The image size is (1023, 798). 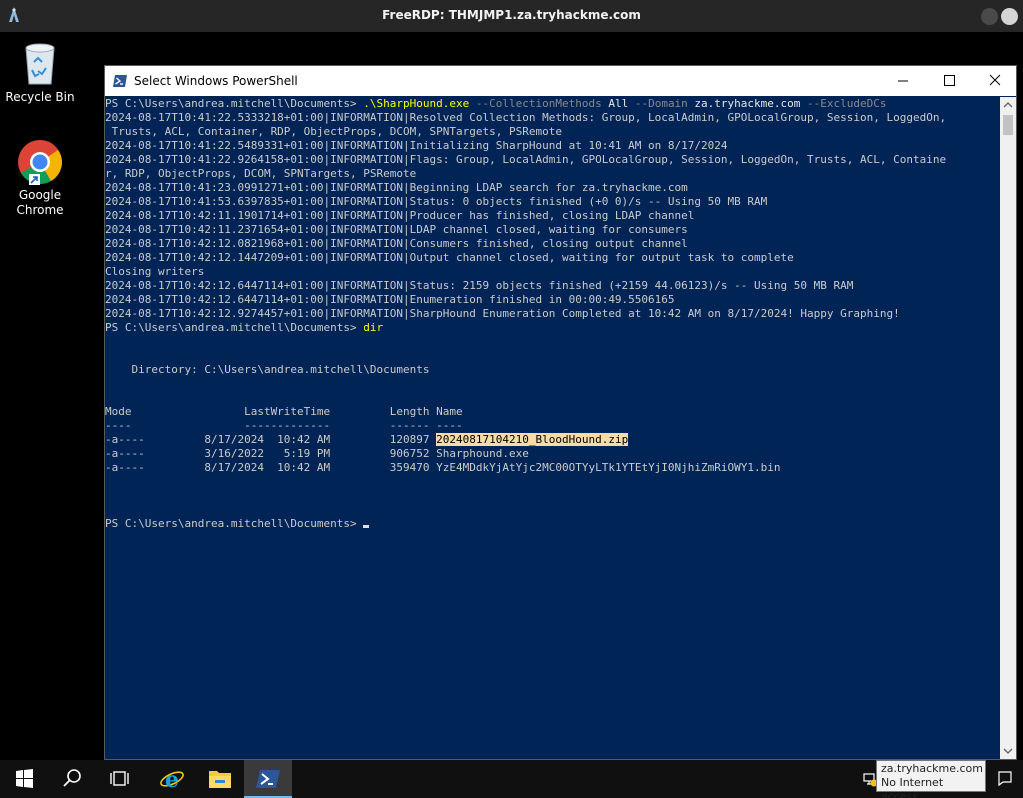 I want to click on windows-start-icon, so click(x=24, y=778).